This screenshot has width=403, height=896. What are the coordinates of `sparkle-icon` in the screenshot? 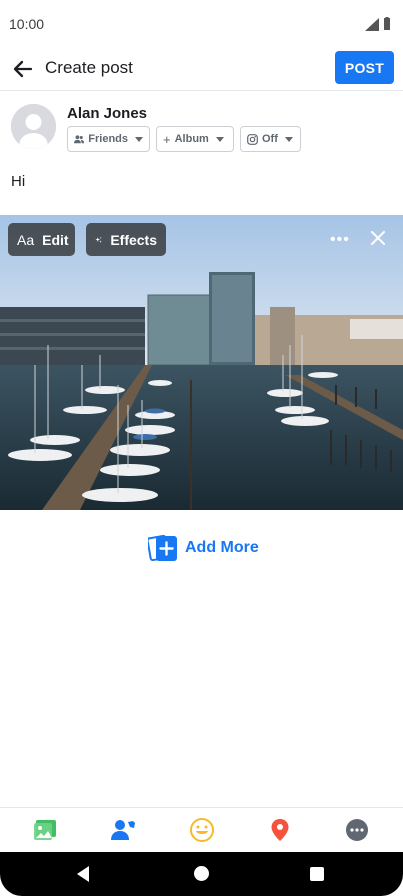 It's located at (98, 239).